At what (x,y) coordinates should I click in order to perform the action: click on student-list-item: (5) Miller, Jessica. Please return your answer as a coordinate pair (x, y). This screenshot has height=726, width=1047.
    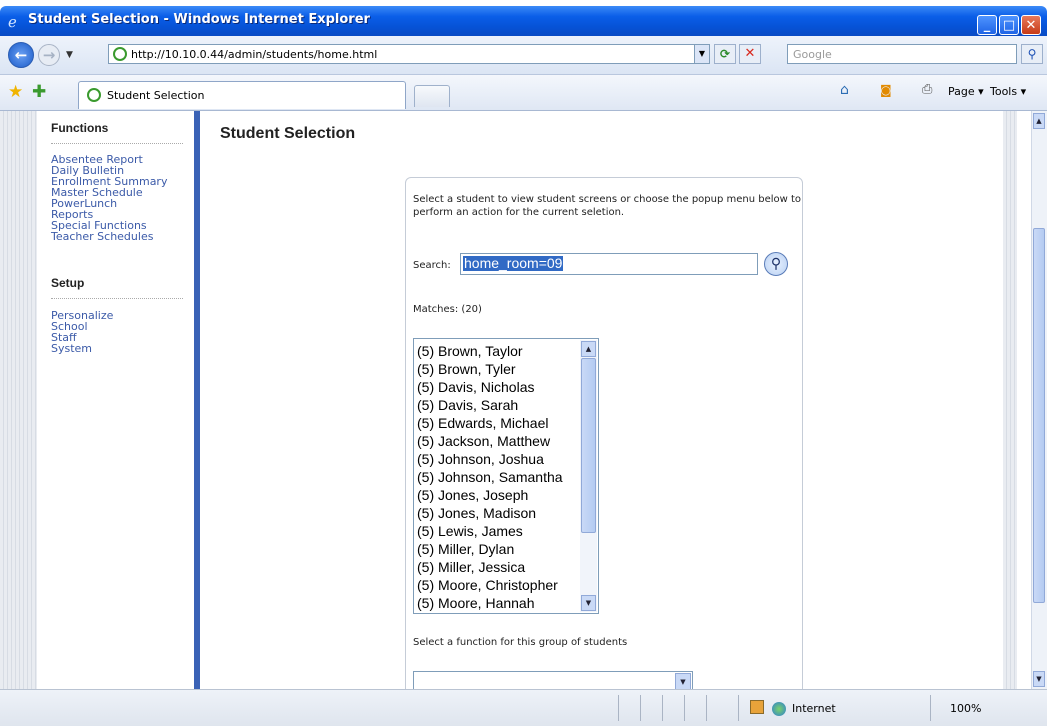
    Looking at the image, I should click on (497, 567).